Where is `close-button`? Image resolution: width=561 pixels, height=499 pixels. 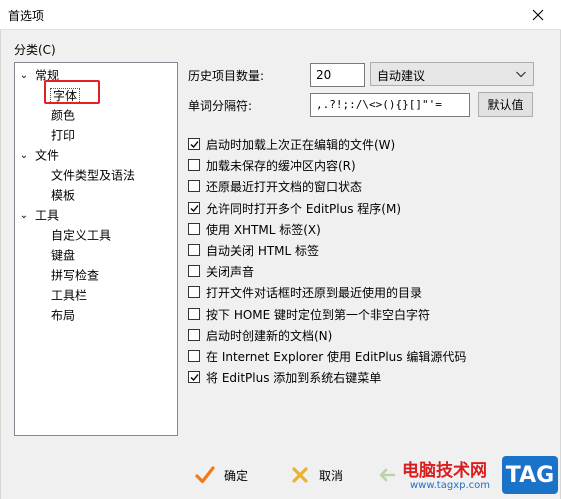 close-button is located at coordinates (538, 14).